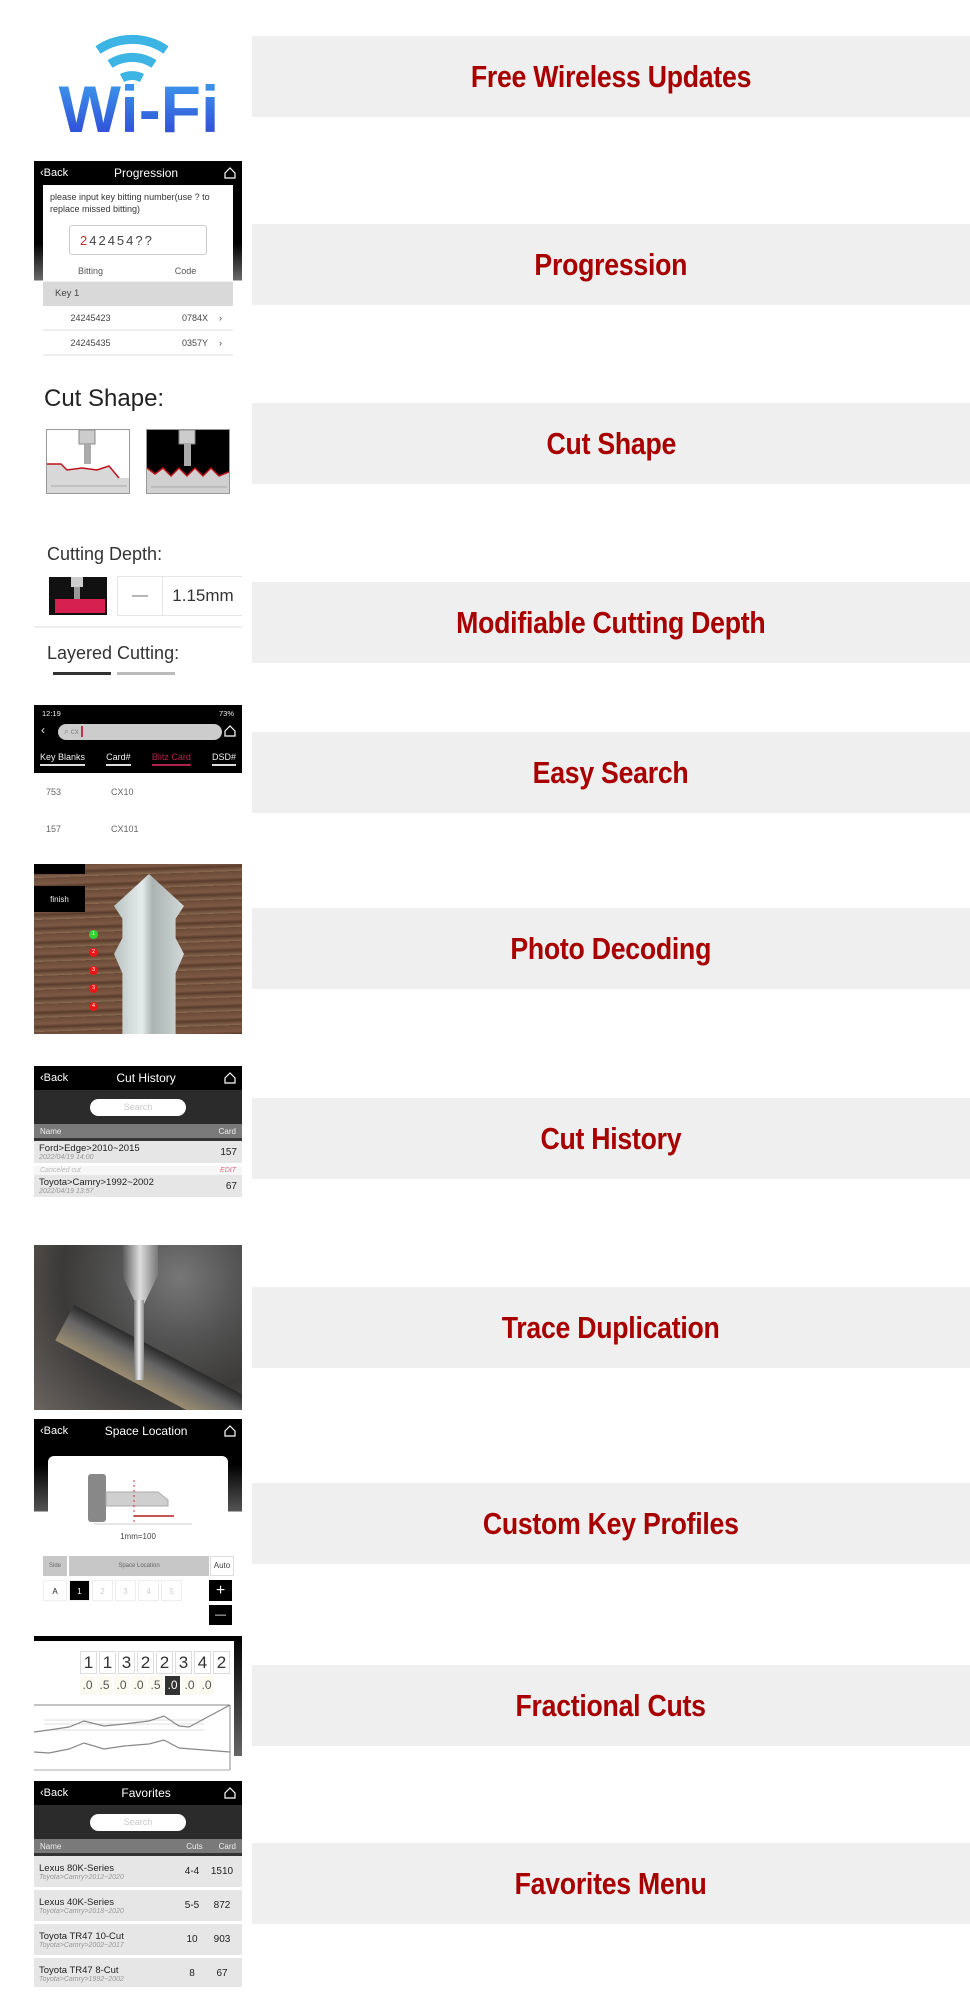 The image size is (970, 2000). I want to click on key-group: Key 1, so click(138, 294).